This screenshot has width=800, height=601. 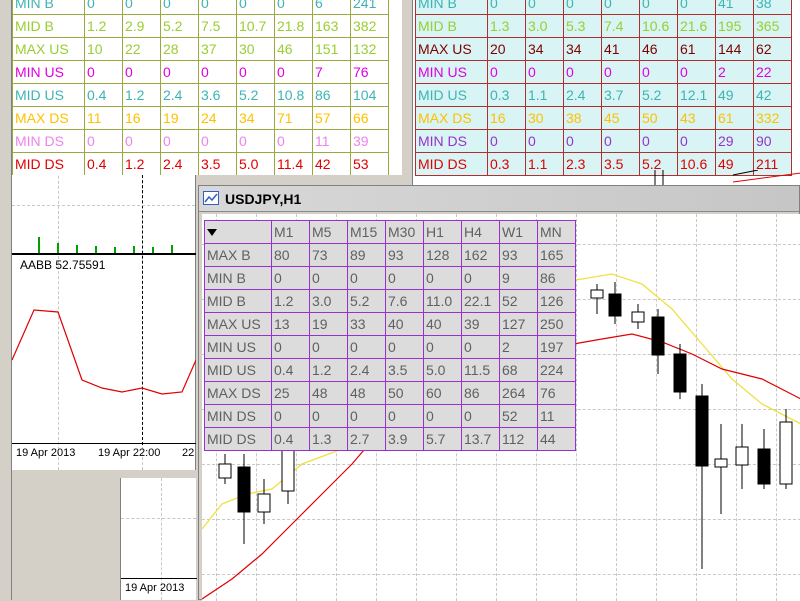 What do you see at coordinates (48, 118) in the screenshot?
I see `row-label: MAX DS` at bounding box center [48, 118].